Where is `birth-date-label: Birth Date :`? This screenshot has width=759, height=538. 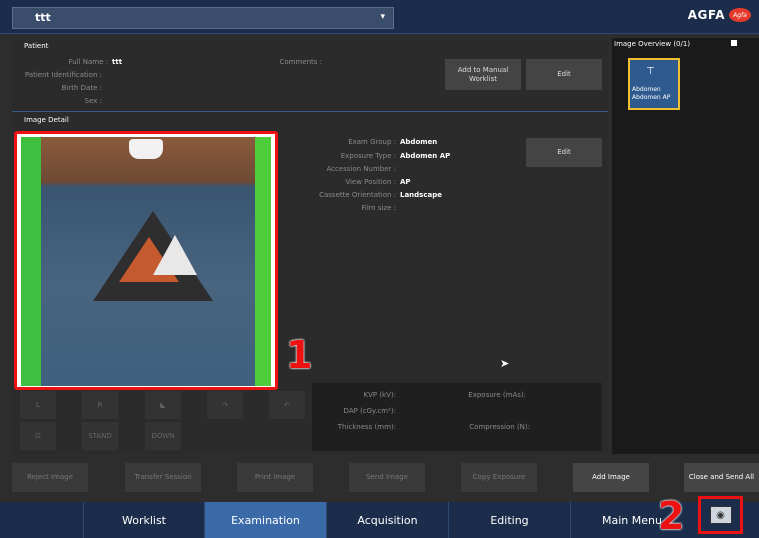
birth-date-label: Birth Date : is located at coordinates (81, 88).